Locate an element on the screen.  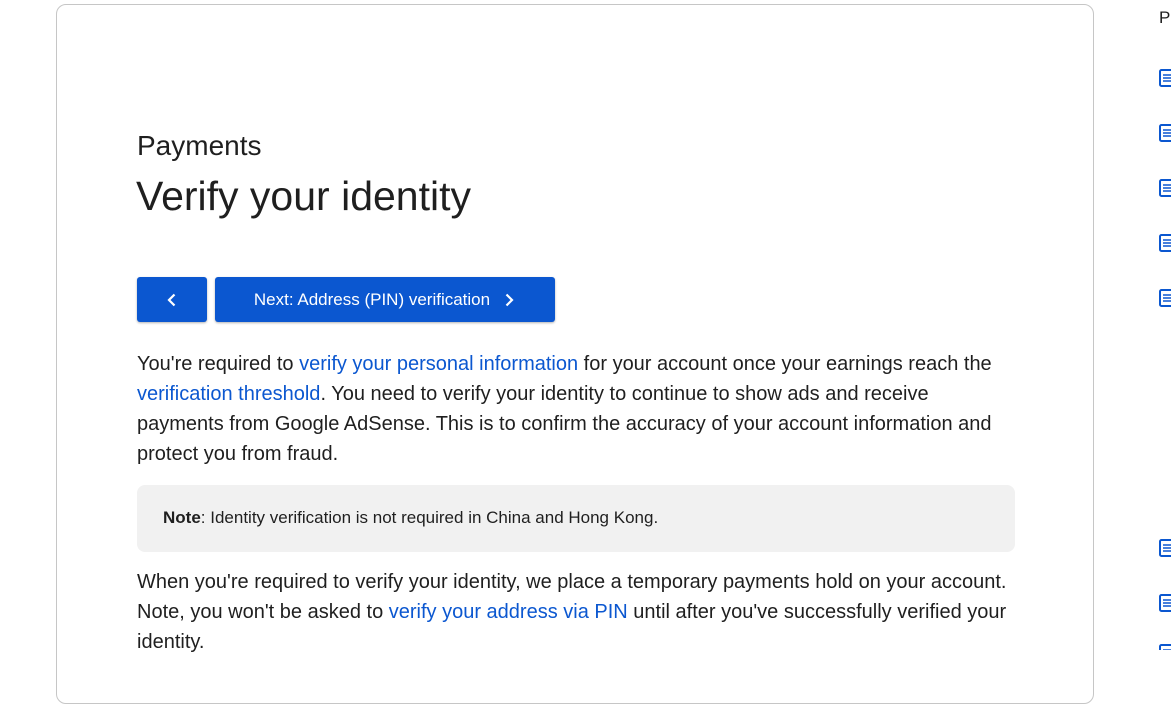
article-navigation: Next: Address (PIN) verification is located at coordinates (346, 299).